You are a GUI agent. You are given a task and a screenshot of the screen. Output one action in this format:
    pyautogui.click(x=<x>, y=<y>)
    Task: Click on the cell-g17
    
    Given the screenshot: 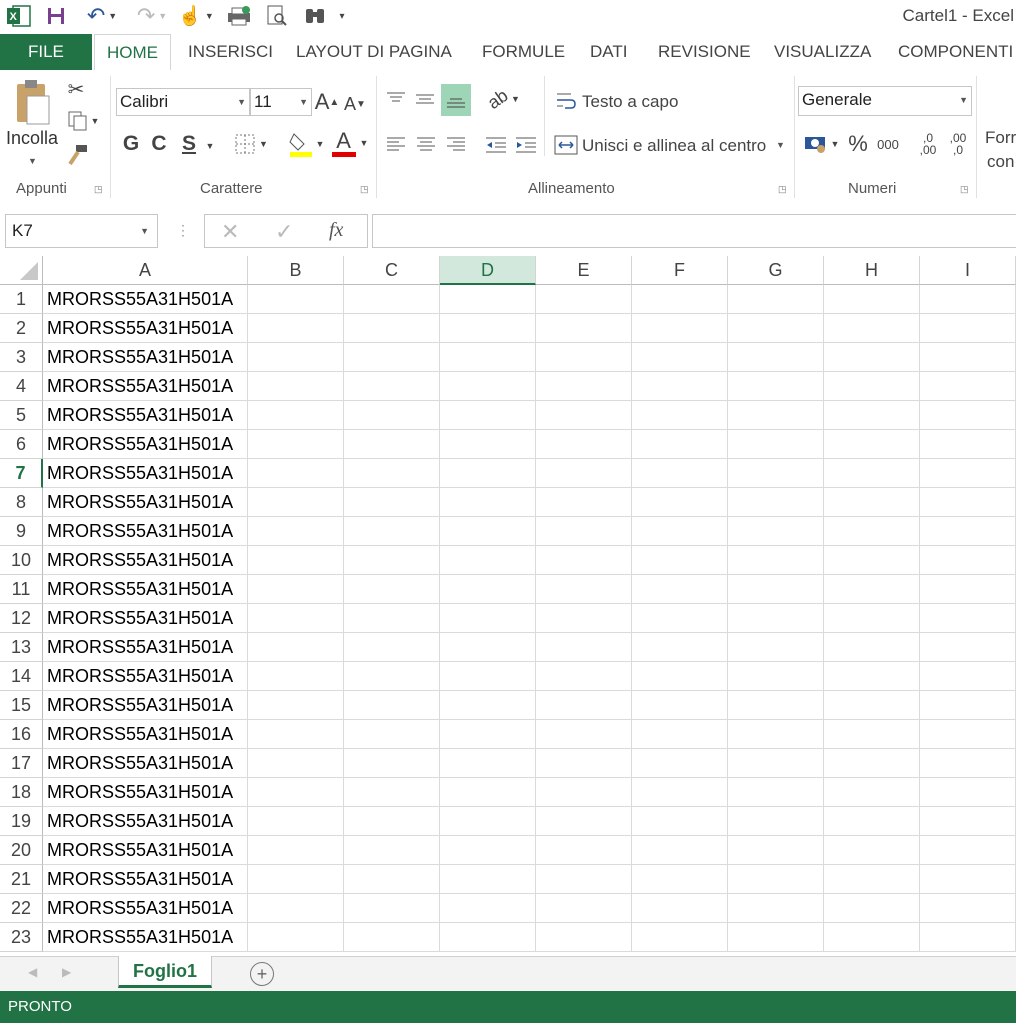 What is the action you would take?
    pyautogui.click(x=776, y=763)
    